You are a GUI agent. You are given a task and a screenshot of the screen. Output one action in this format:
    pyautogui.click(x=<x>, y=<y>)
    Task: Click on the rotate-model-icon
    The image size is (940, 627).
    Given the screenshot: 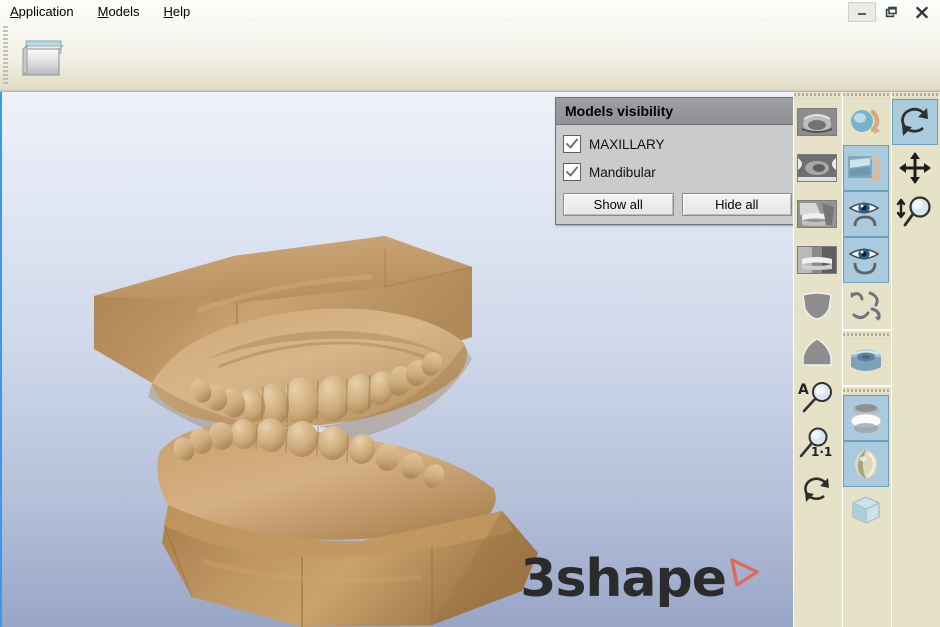 What is the action you would take?
    pyautogui.click(x=865, y=121)
    